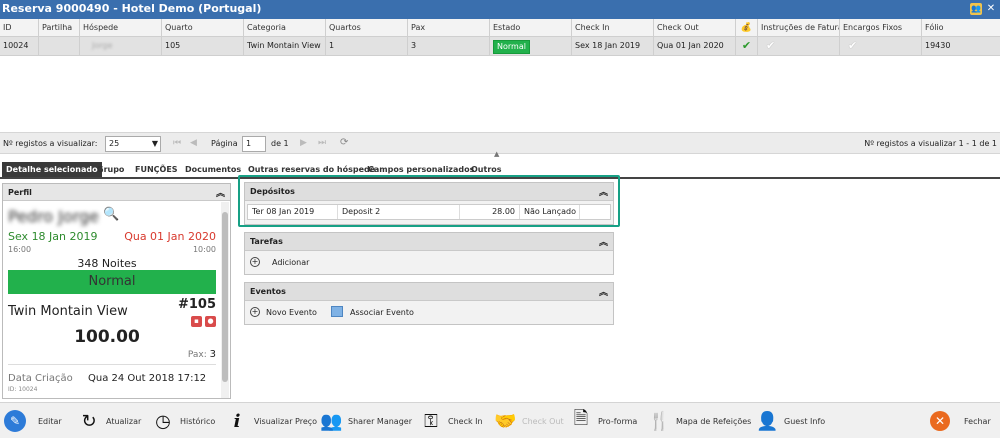  What do you see at coordinates (102, 45) in the screenshot?
I see `guest-name-blurred: Jorge` at bounding box center [102, 45].